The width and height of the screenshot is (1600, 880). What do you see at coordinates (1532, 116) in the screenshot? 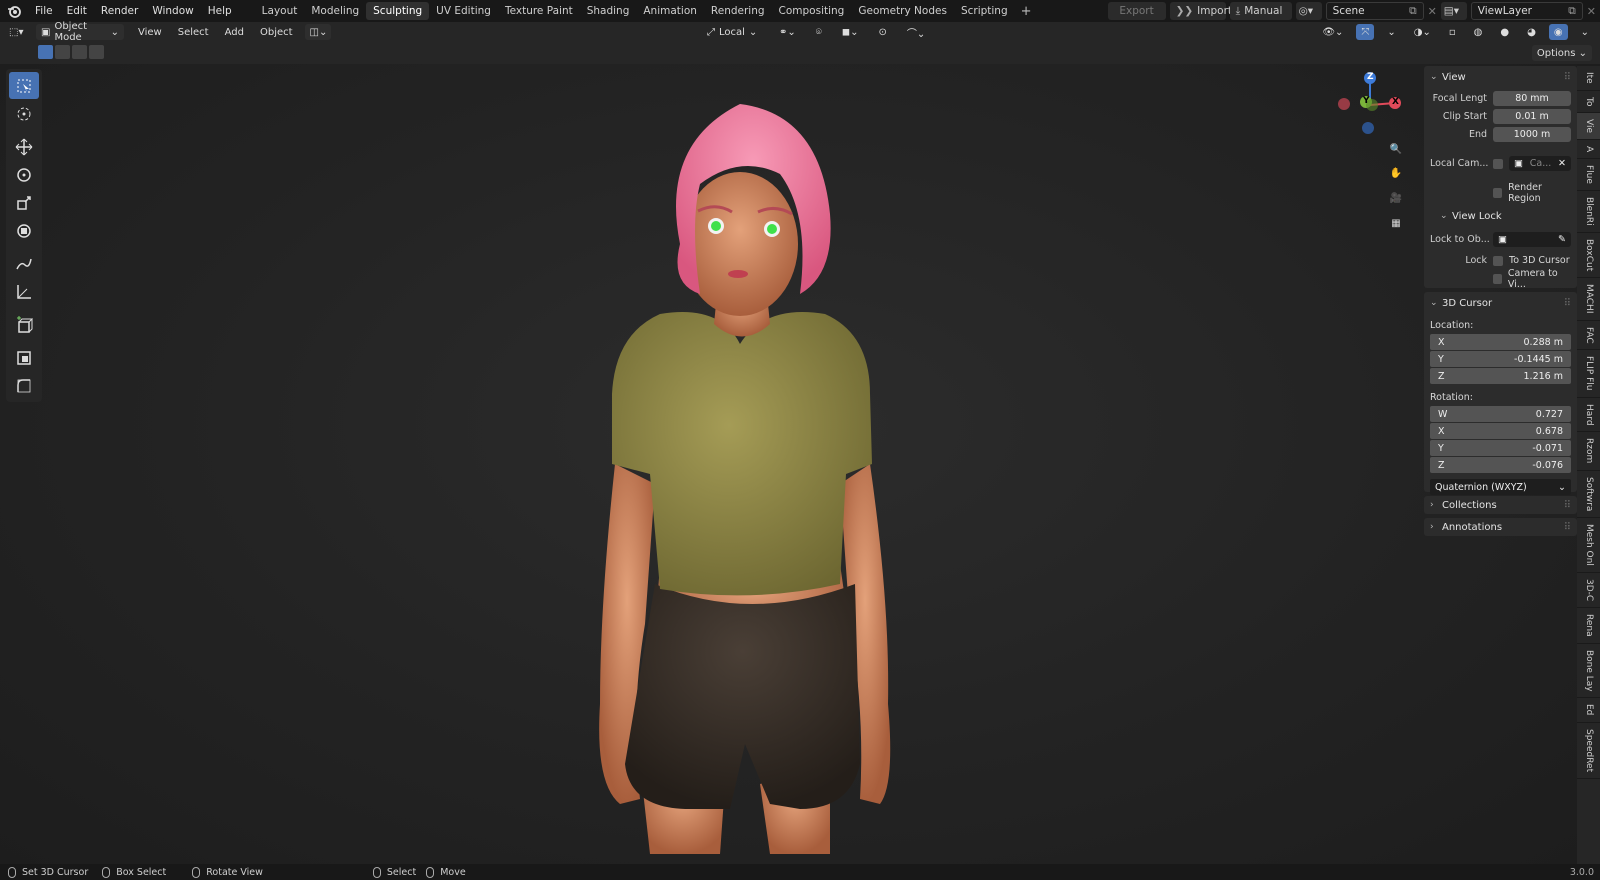
I see `clip-start-field: 0.01 m` at bounding box center [1532, 116].